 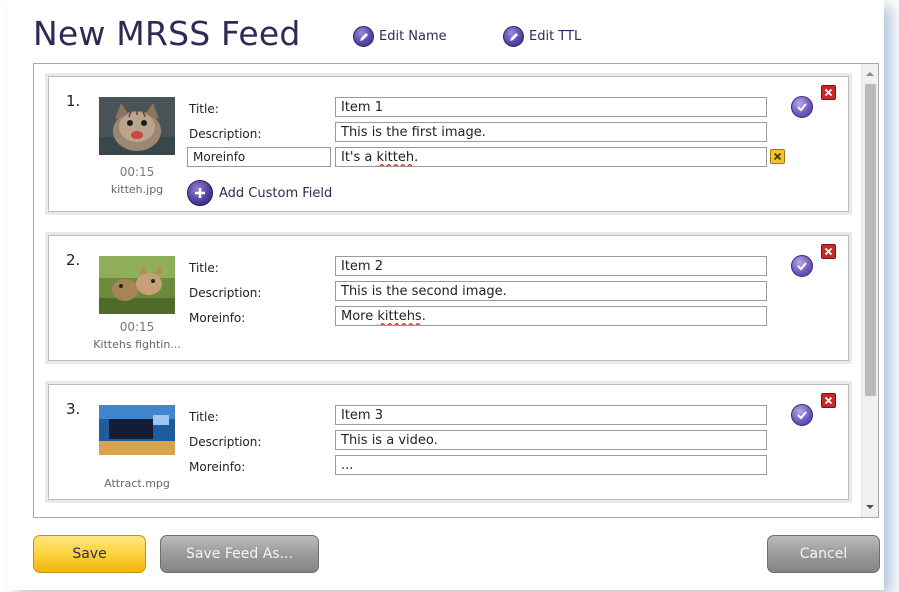 What do you see at coordinates (413, 36) in the screenshot?
I see `edit-name-label: Edit Name` at bounding box center [413, 36].